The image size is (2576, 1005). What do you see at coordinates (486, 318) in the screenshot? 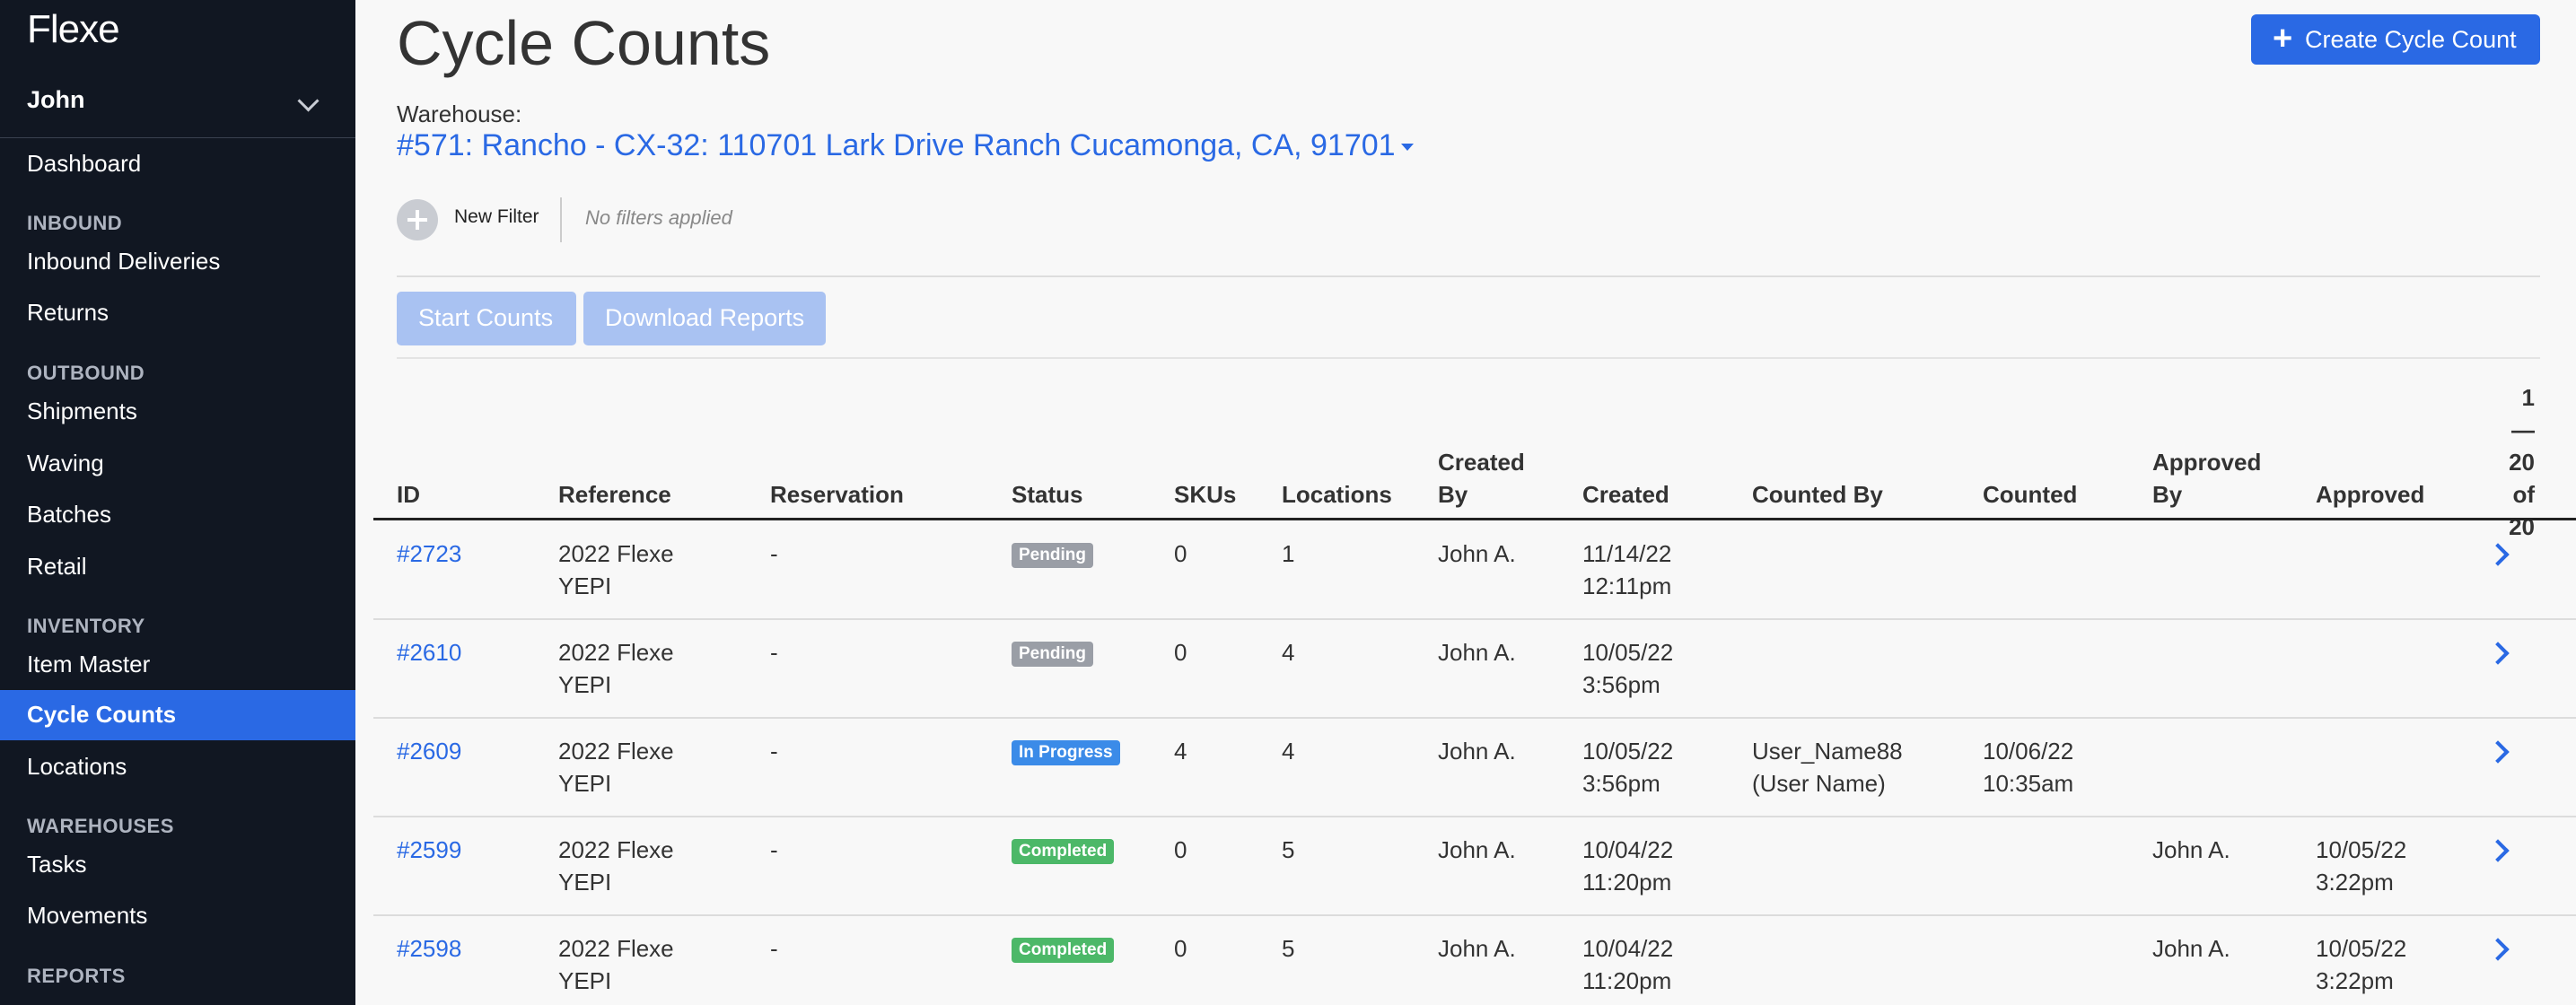
I see `start-counts-button: Start Counts` at bounding box center [486, 318].